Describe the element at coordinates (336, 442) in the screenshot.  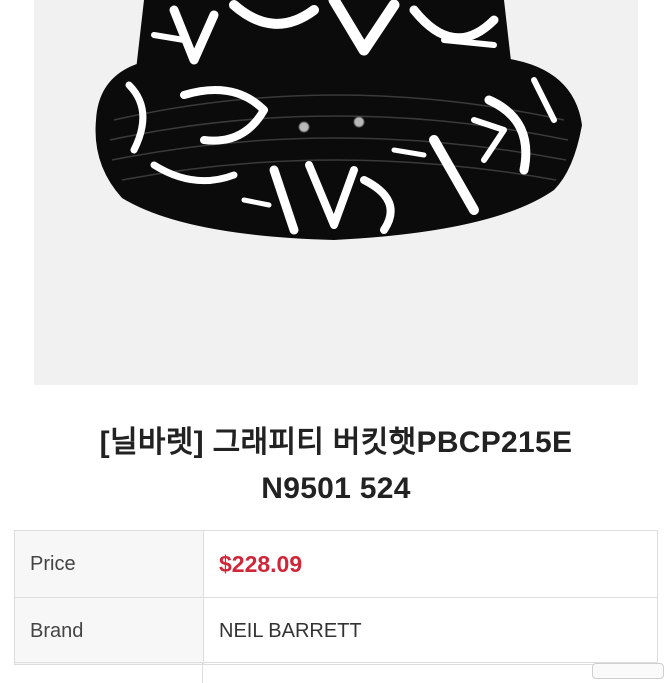
I see `product-title-line-1: [닐바렛] 그래피티 버킷햇PBCP215E` at that location.